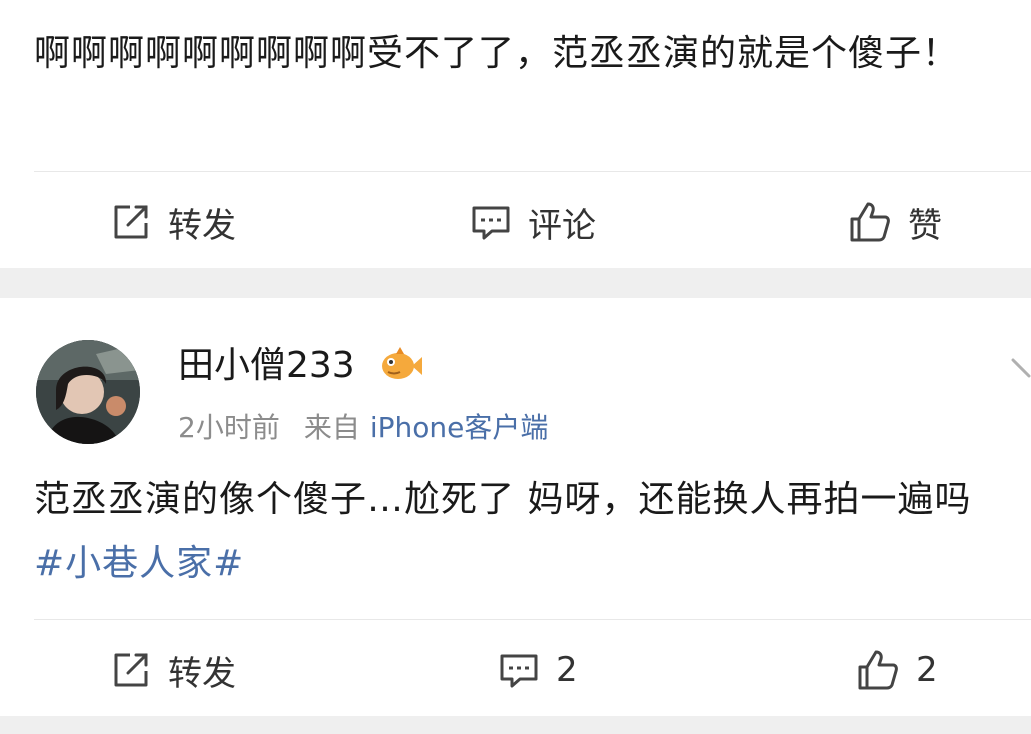 This screenshot has height=734, width=1031. What do you see at coordinates (139, 563) in the screenshot?
I see `topic-link: #小巷人家#` at bounding box center [139, 563].